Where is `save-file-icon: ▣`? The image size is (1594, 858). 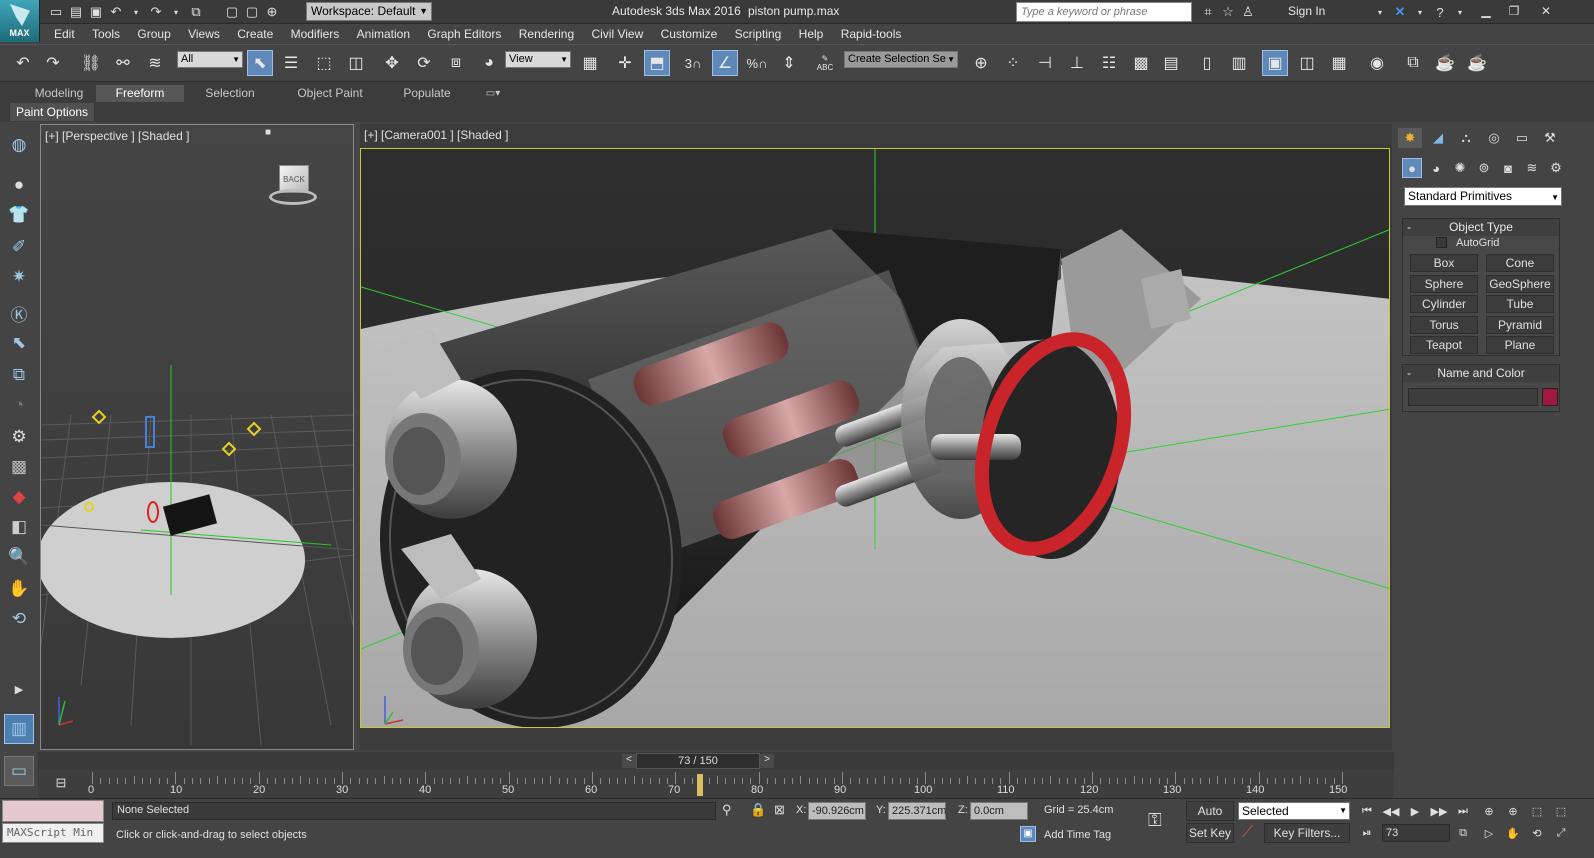
save-file-icon: ▣ is located at coordinates (96, 12).